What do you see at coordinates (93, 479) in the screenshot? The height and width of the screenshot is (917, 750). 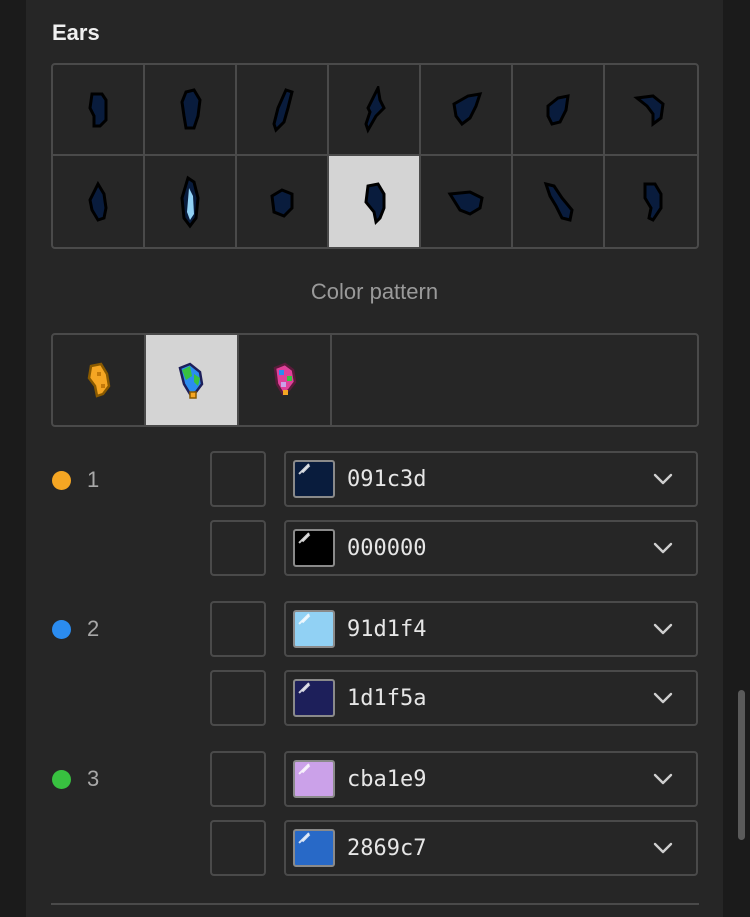 I see `group-1-number: 1` at bounding box center [93, 479].